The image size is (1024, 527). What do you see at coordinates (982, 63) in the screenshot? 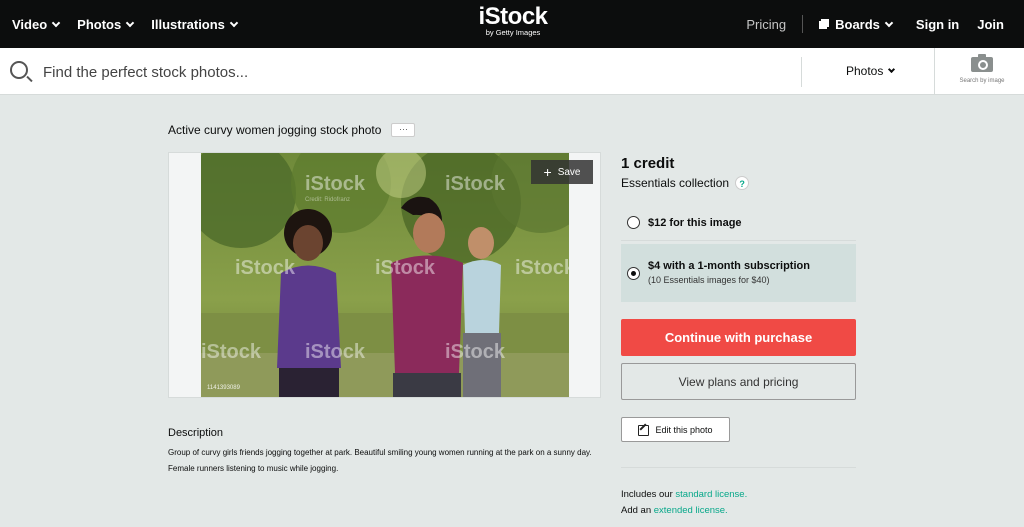
I see `camera-icon` at bounding box center [982, 63].